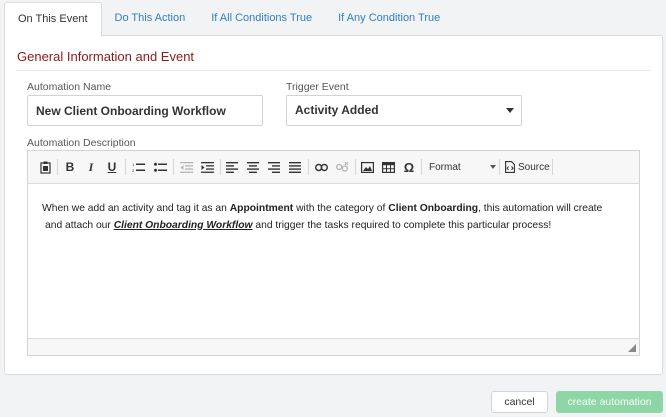  Describe the element at coordinates (609, 402) in the screenshot. I see `create-automation-button: create automation` at that location.